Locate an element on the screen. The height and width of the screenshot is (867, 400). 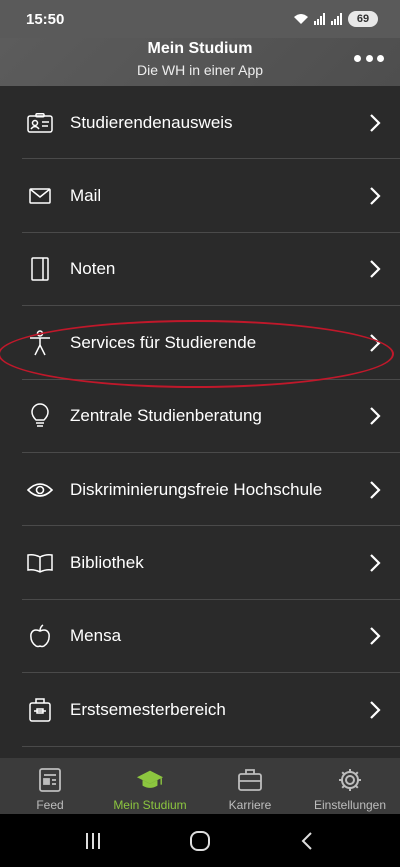
app-header: Mein Studium Die WH in einer App is located at coordinates (200, 62).